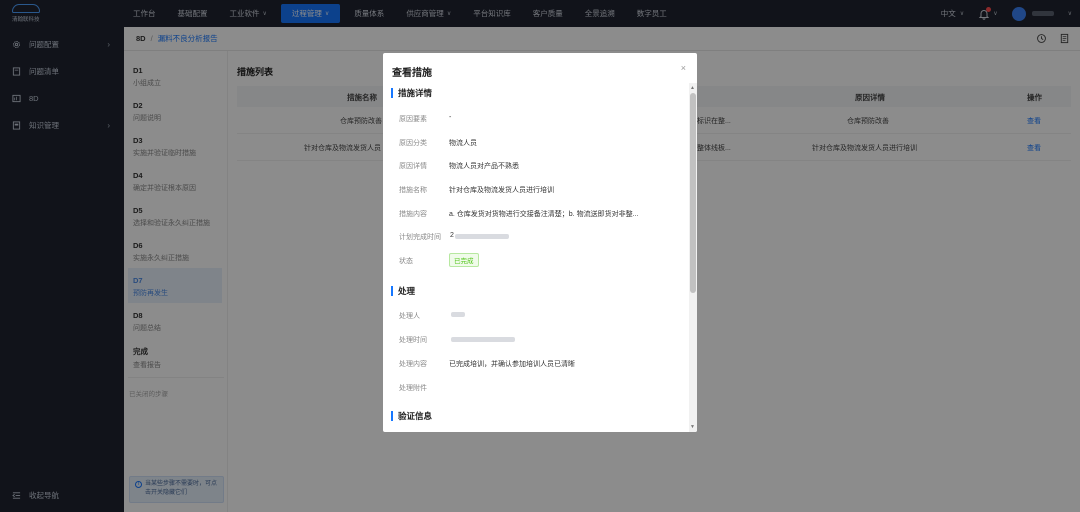  Describe the element at coordinates (683, 68) in the screenshot. I see `close-icon: ×` at that location.